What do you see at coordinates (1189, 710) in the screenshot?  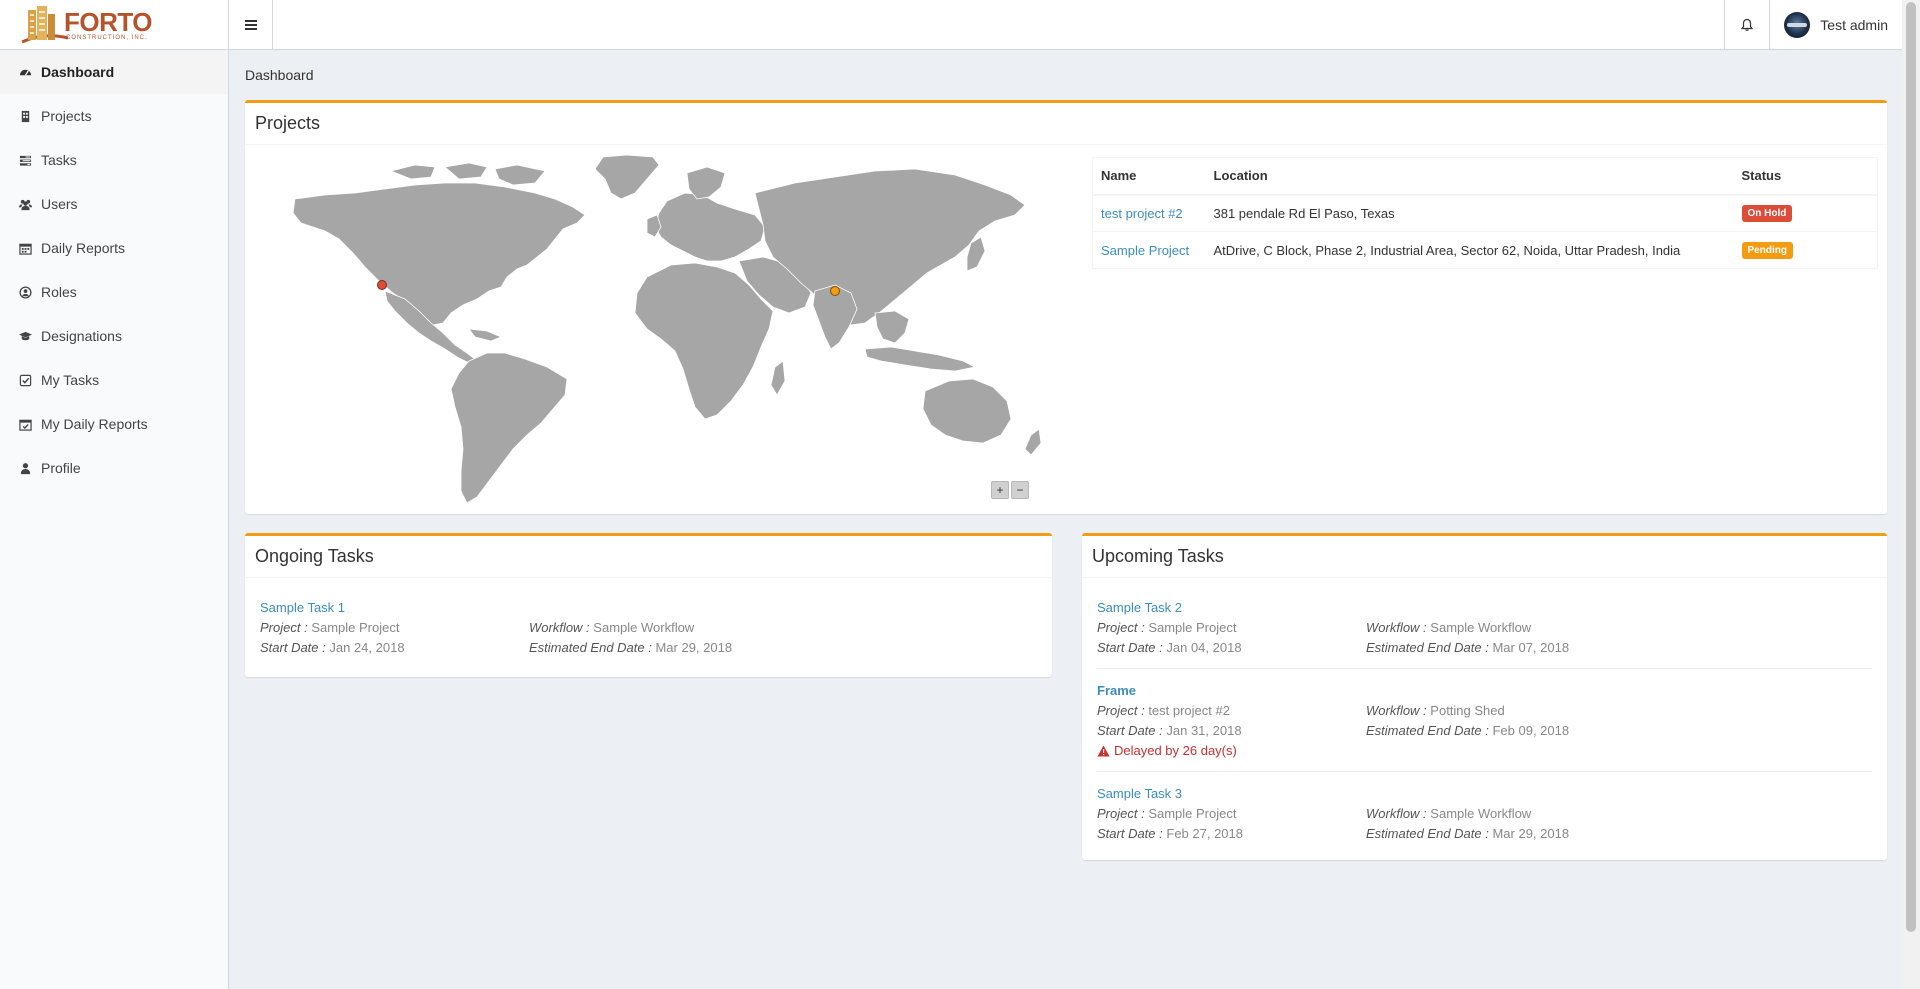 I see `task-project: test project #2` at bounding box center [1189, 710].